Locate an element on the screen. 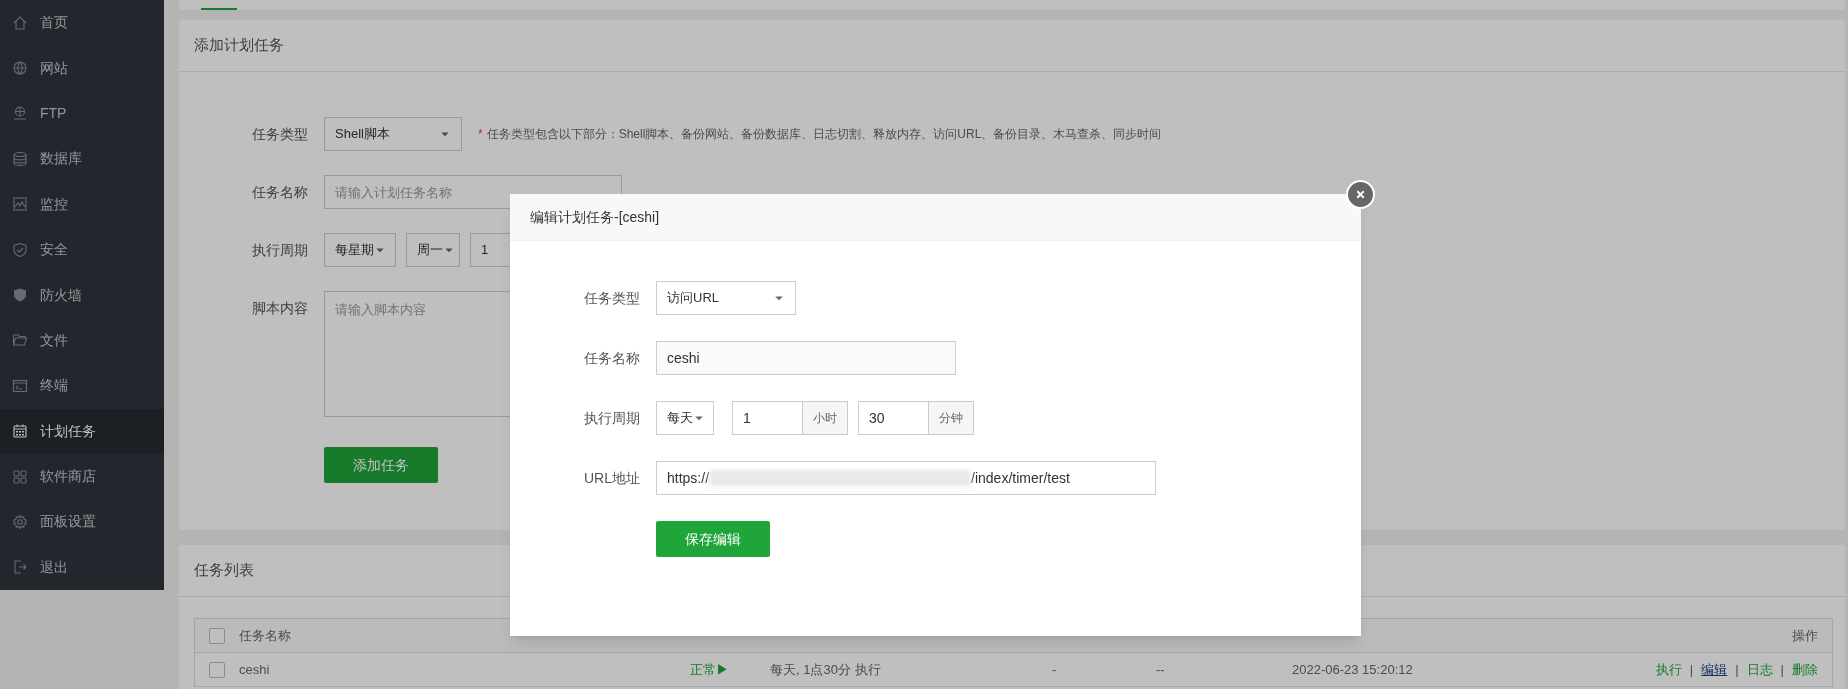  unit-label: 分钟 is located at coordinates (951, 418).